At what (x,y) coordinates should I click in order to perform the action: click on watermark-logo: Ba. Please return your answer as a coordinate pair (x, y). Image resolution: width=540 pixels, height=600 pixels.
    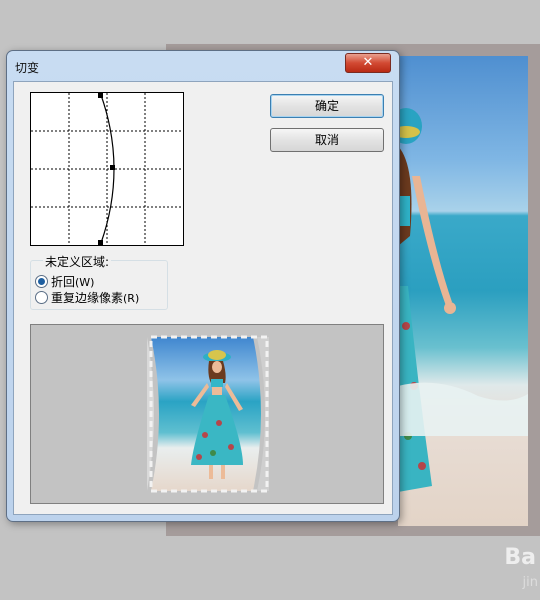
    Looking at the image, I should click on (520, 557).